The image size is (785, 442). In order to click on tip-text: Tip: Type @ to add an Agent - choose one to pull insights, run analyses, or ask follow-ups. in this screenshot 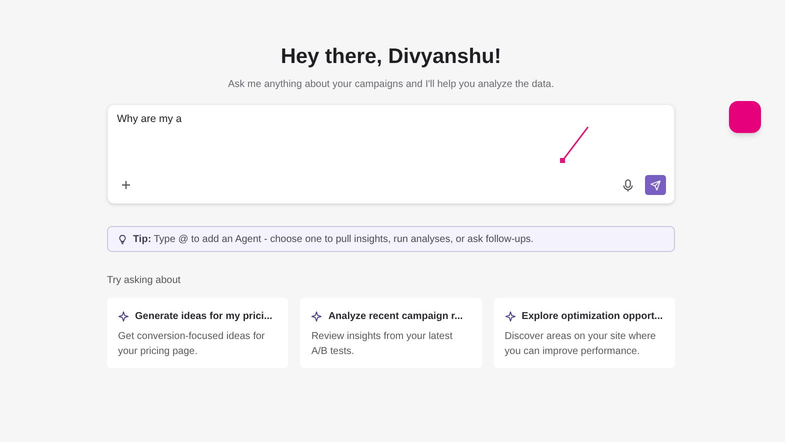, I will do `click(333, 239)`.